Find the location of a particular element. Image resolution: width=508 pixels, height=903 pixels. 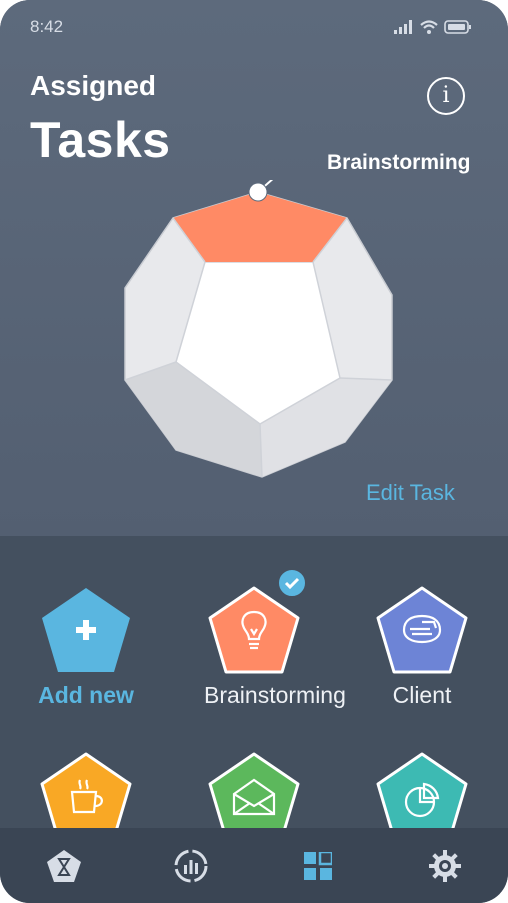

nav-stats is located at coordinates (191, 866).